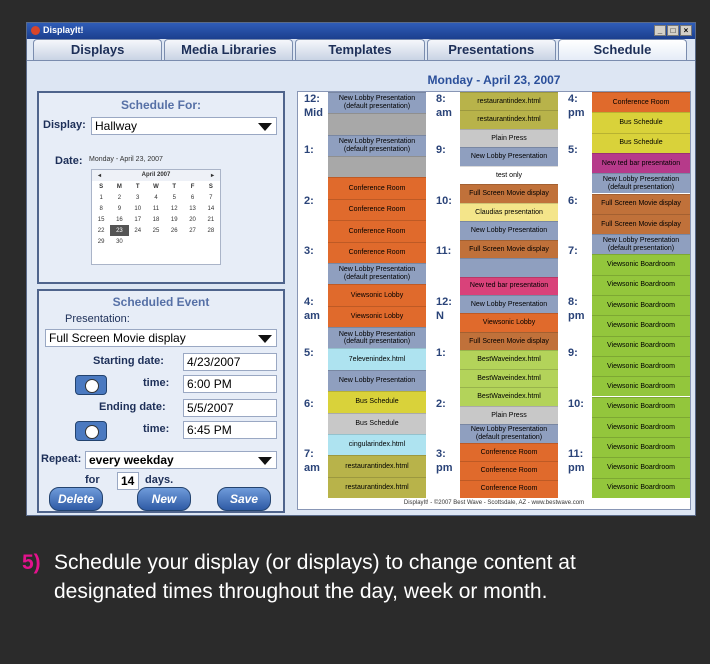 The image size is (710, 664). I want to click on schedule-event: cingularindex.html, so click(377, 444).